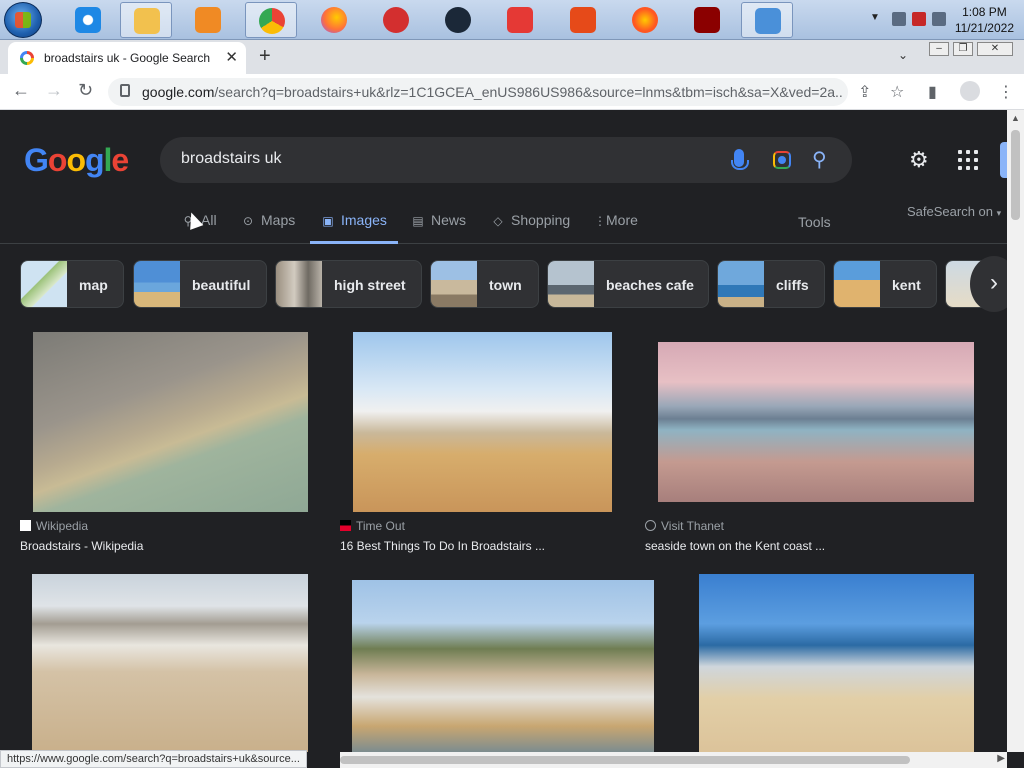  What do you see at coordinates (897, 92) in the screenshot?
I see `bookmark-star-icon: ☆` at bounding box center [897, 92].